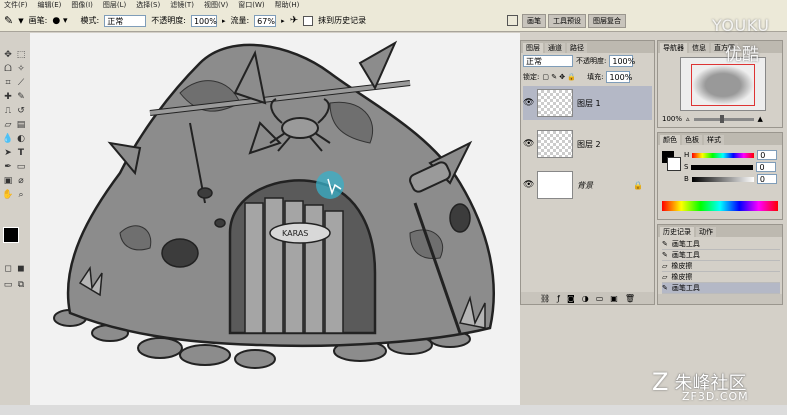 This screenshot has height=415, width=787. I want to click on fx-icon: ƒ, so click(558, 298).